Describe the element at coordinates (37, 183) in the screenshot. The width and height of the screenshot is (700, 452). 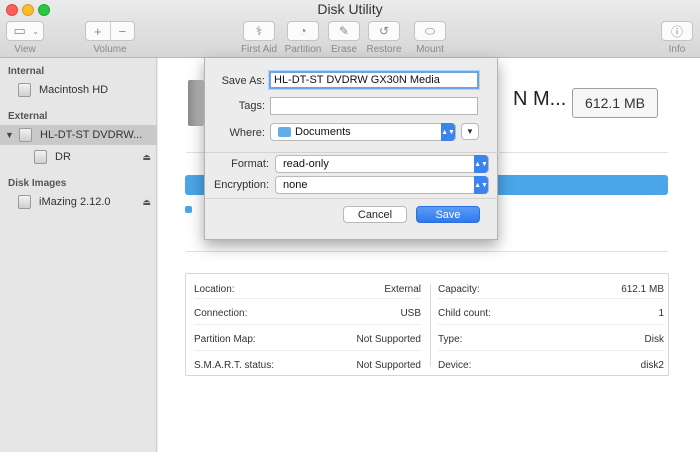
I see `sidebar-section-disk-images: Disk Images` at that location.